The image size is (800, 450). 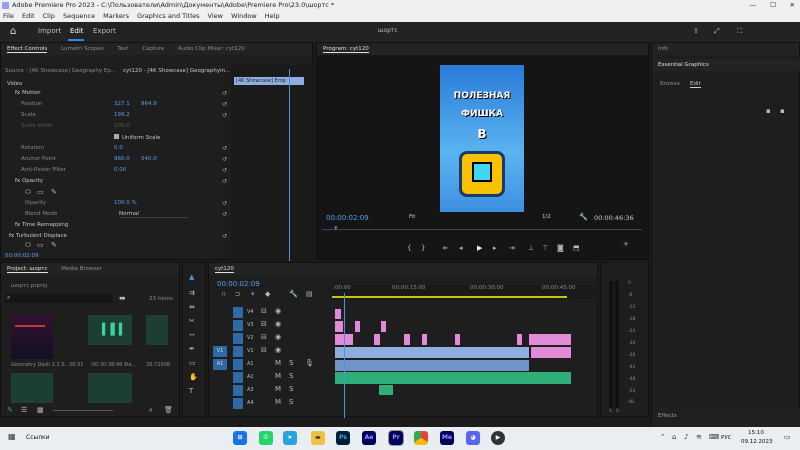 What do you see at coordinates (792, 5) in the screenshot?
I see `close-button: ✕` at bounding box center [792, 5].